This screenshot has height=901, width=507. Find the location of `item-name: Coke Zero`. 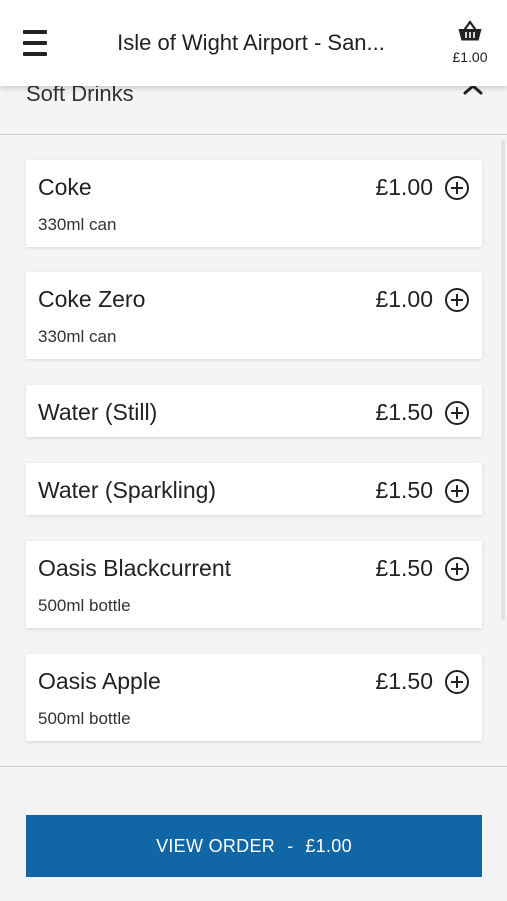

item-name: Coke Zero is located at coordinates (92, 299).